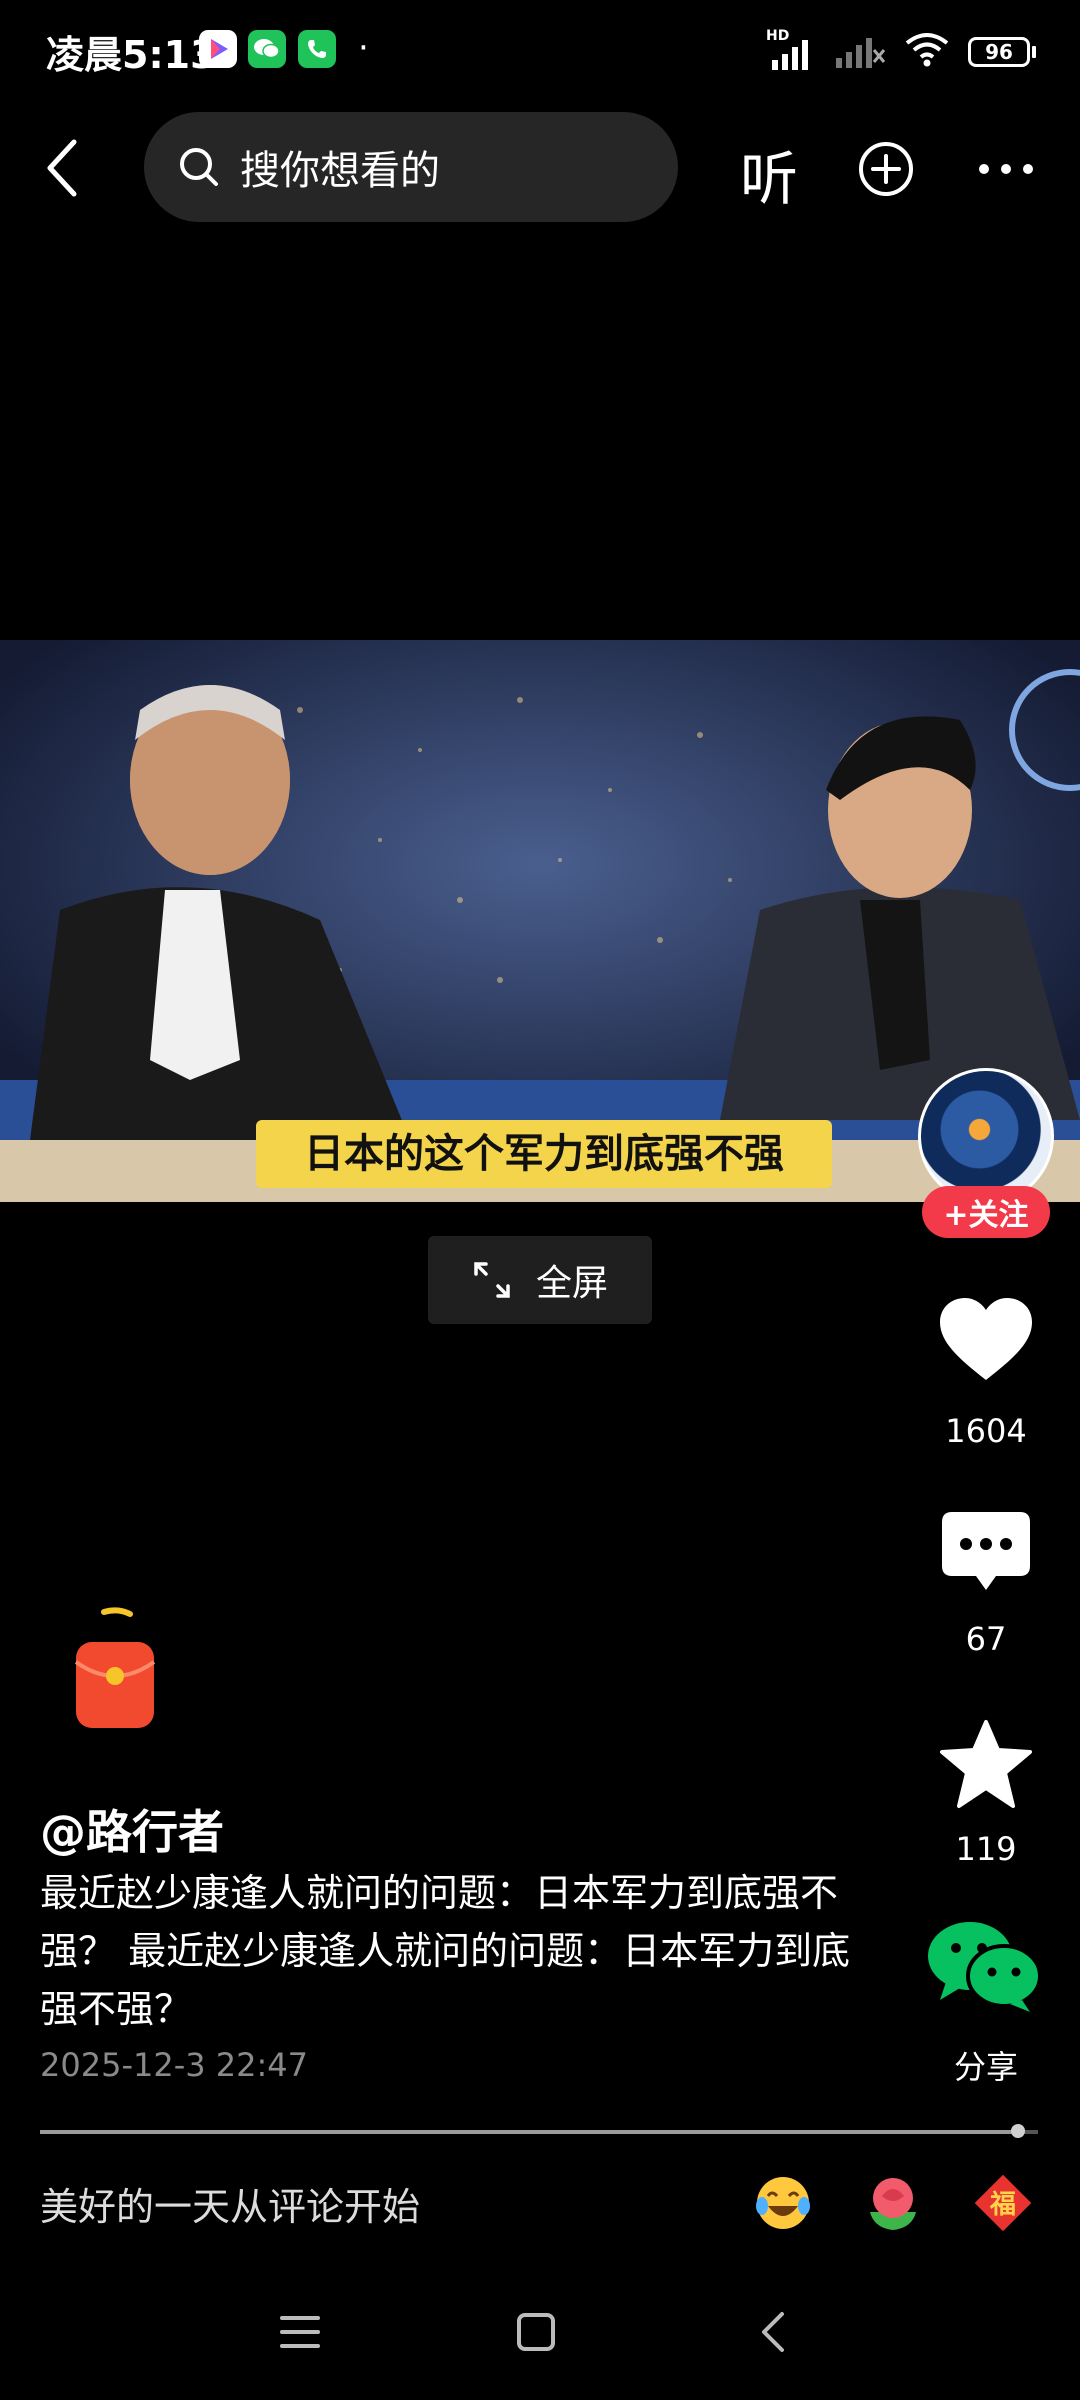  What do you see at coordinates (986, 1136) in the screenshot?
I see `author-avatar` at bounding box center [986, 1136].